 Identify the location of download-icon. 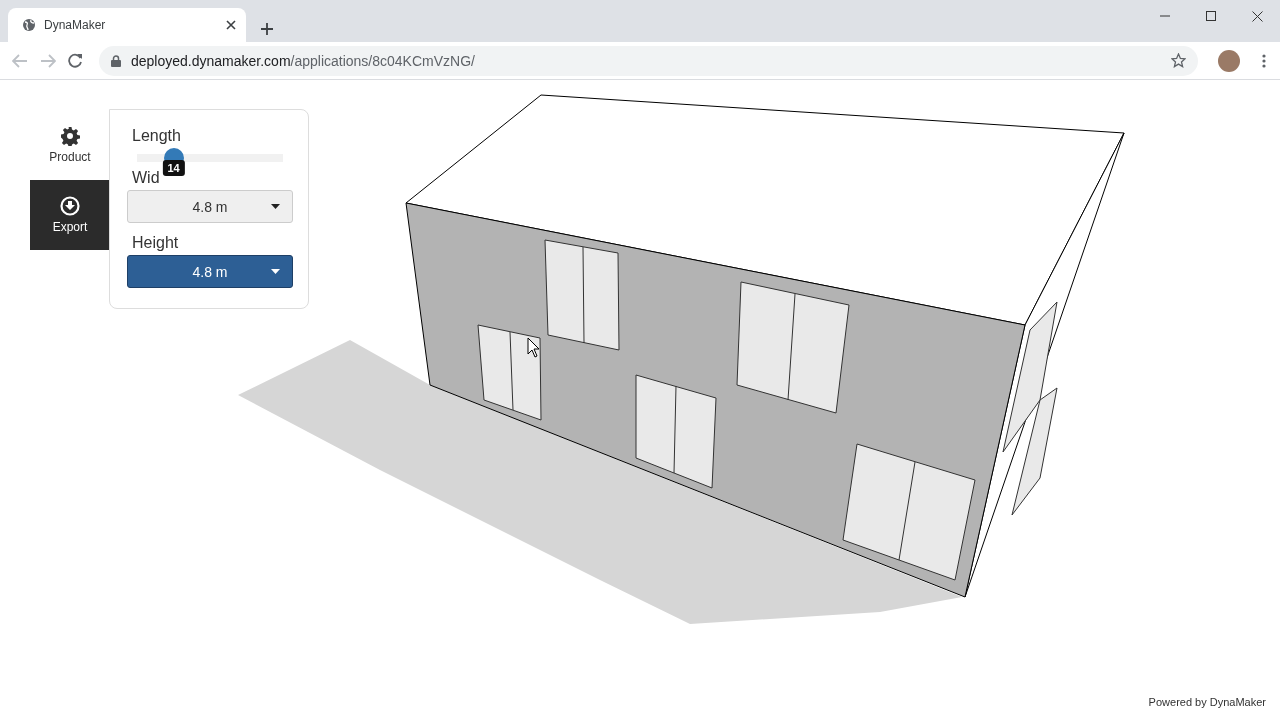
(70, 206).